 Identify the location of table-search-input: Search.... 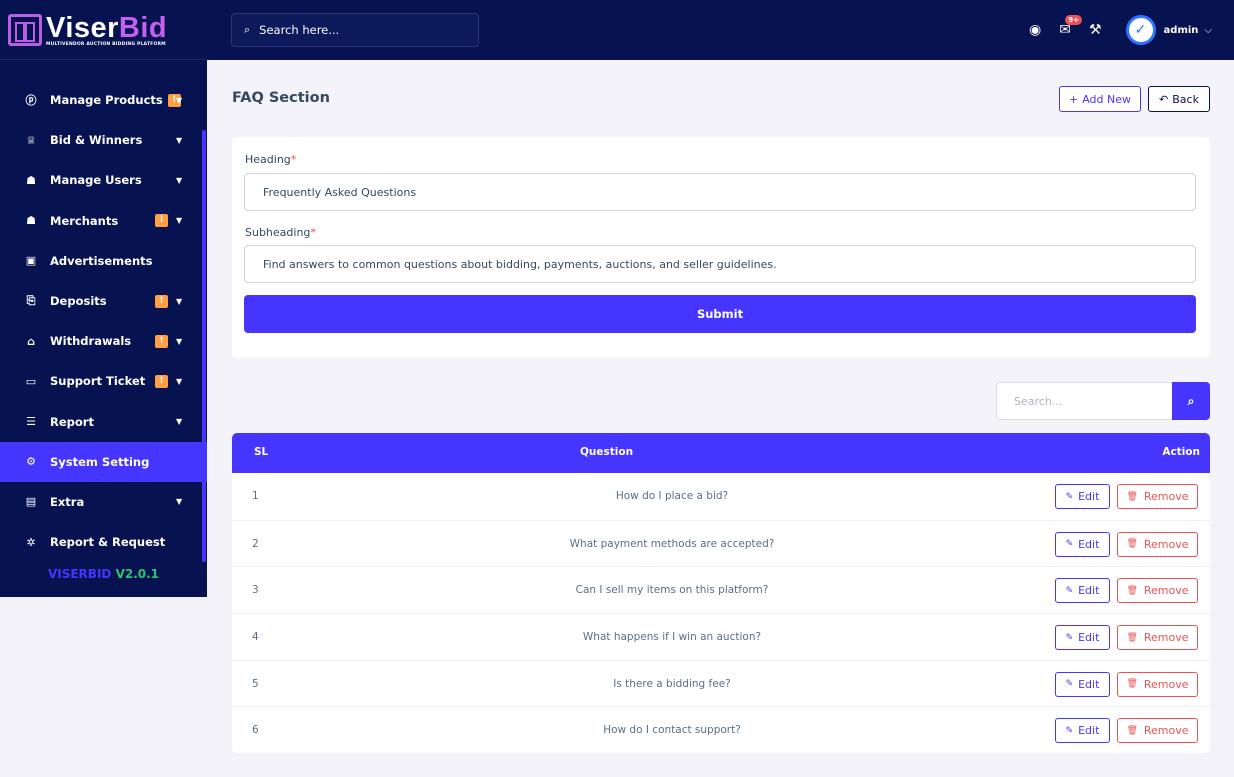
(1084, 401).